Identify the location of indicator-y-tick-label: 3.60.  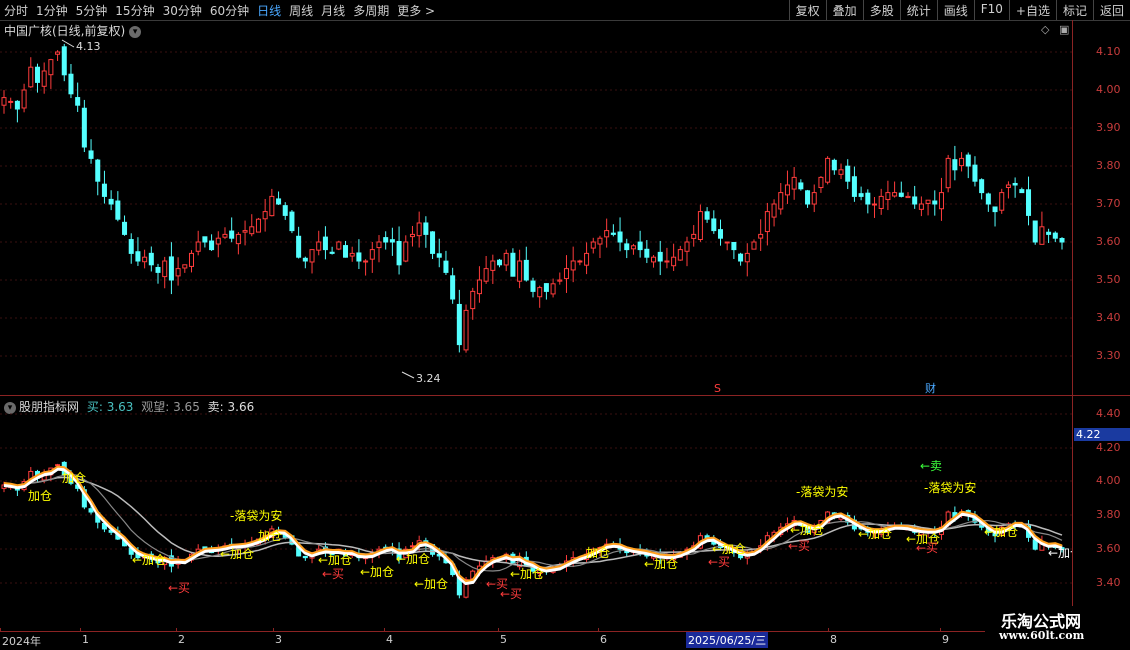
(1108, 548).